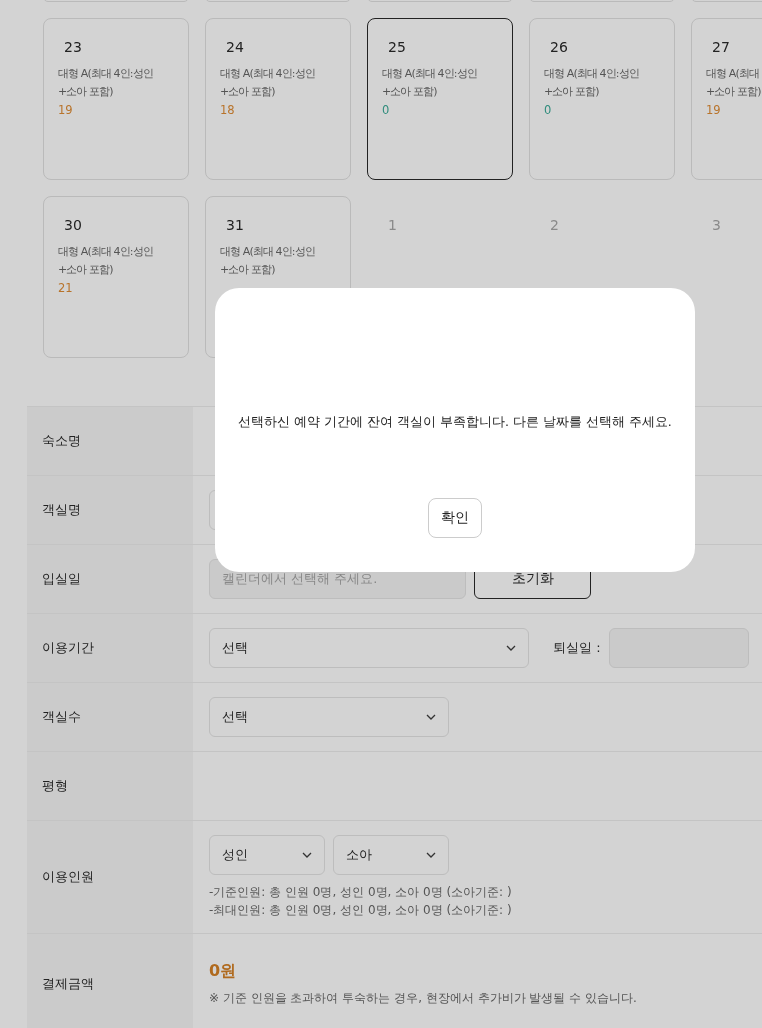  Describe the element at coordinates (116, 277) in the screenshot. I see `calendar-day-card: 30 대형 A(최대 4인:성인 +소아 포함) 21` at that location.